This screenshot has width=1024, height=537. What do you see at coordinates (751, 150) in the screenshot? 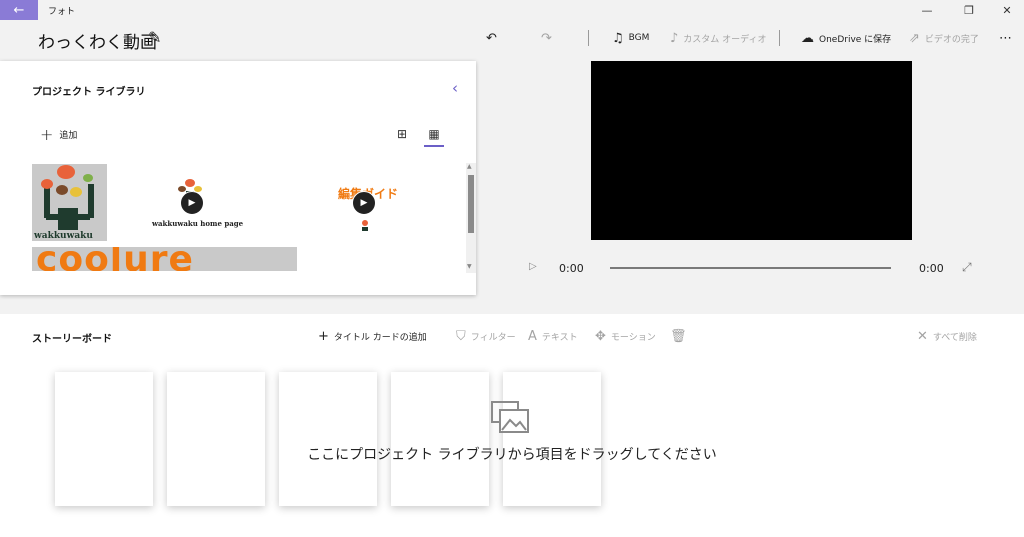
I see `video-preview` at bounding box center [751, 150].